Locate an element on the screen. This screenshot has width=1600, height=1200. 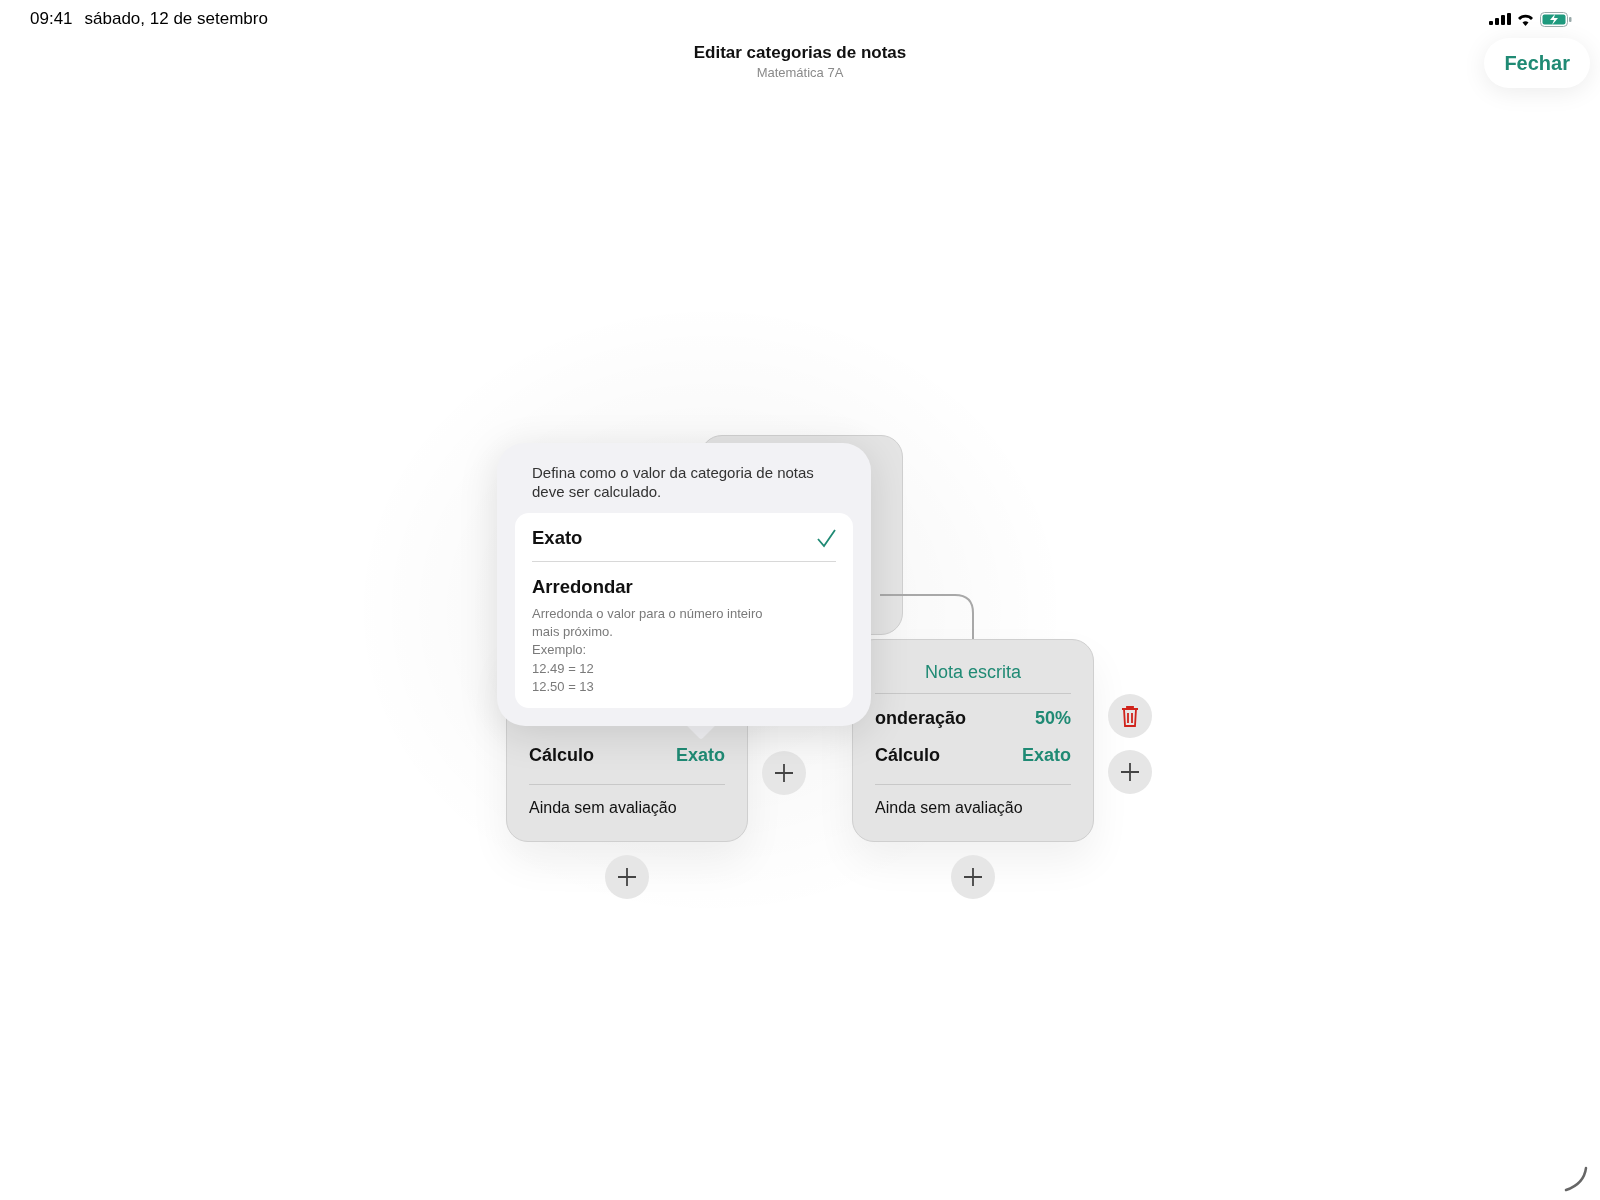
trash-icon is located at coordinates (1130, 716).